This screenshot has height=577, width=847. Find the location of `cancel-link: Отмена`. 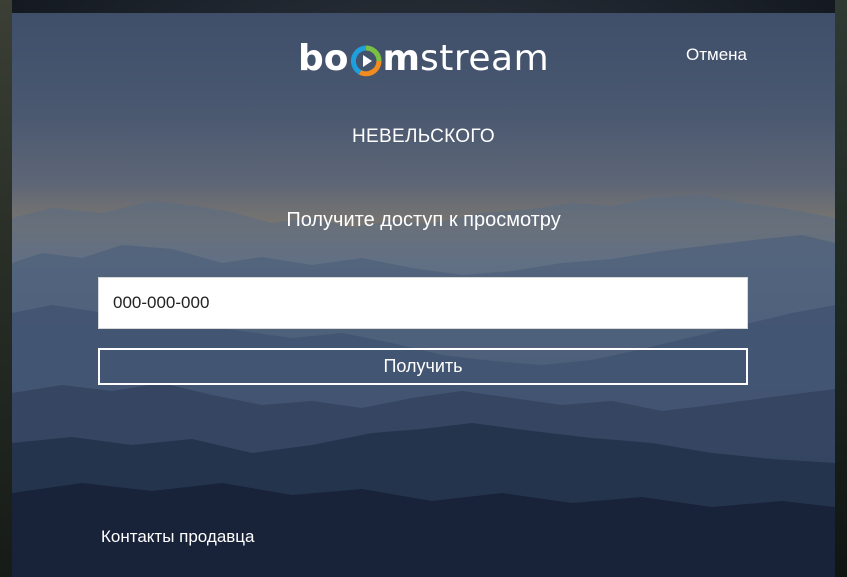

cancel-link: Отмена is located at coordinates (716, 55).